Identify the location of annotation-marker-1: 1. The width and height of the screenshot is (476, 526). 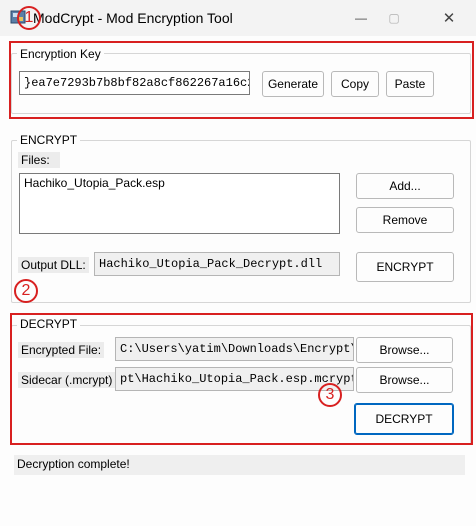
(29, 18).